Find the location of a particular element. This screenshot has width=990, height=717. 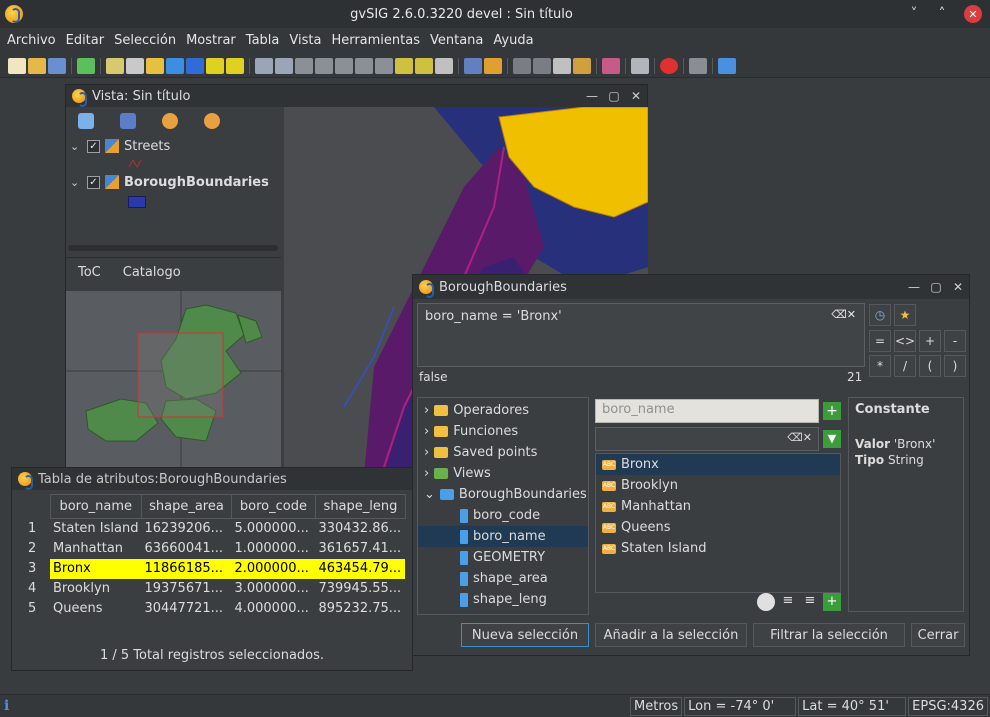

paste-icon is located at coordinates (582, 65).